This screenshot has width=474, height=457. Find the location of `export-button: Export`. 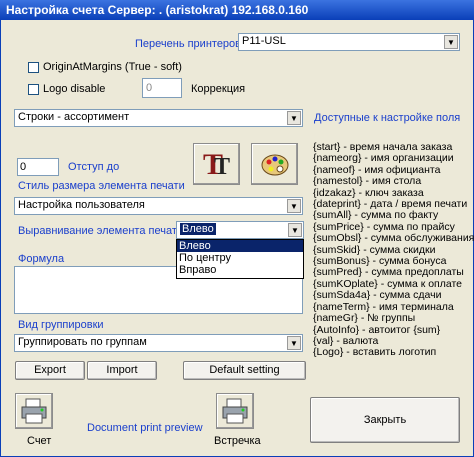

export-button: Export is located at coordinates (50, 370).